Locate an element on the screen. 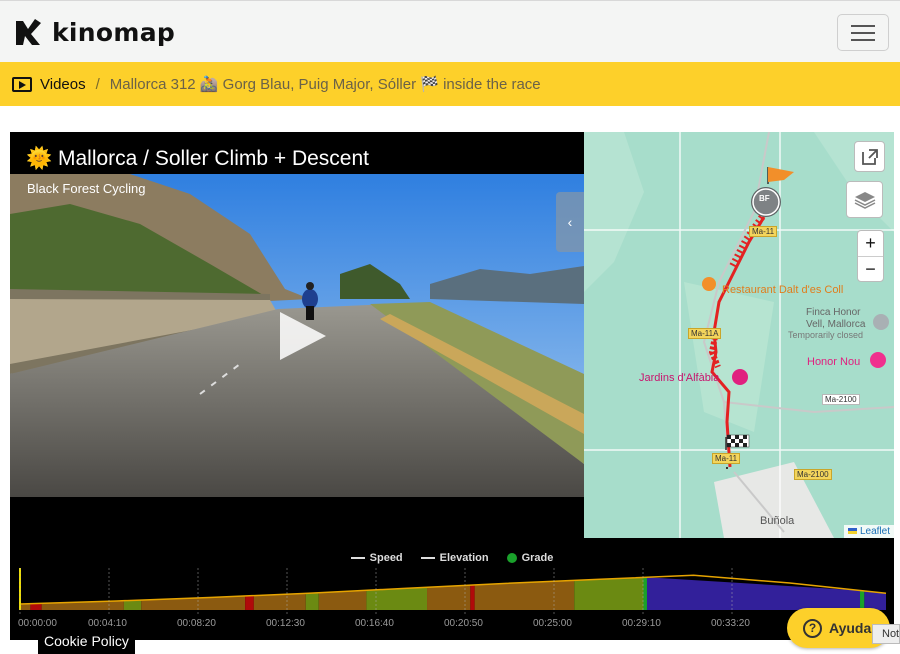 Image resolution: width=900 pixels, height=654 pixels. play-icon is located at coordinates (304, 336).